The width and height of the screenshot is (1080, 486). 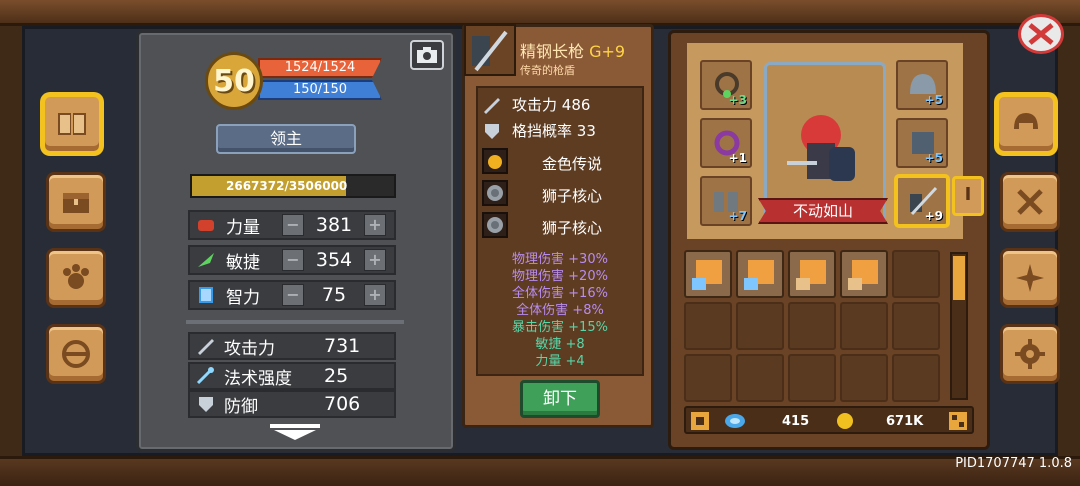 What do you see at coordinates (1069, 241) in the screenshot?
I see `frame-right` at bounding box center [1069, 241].